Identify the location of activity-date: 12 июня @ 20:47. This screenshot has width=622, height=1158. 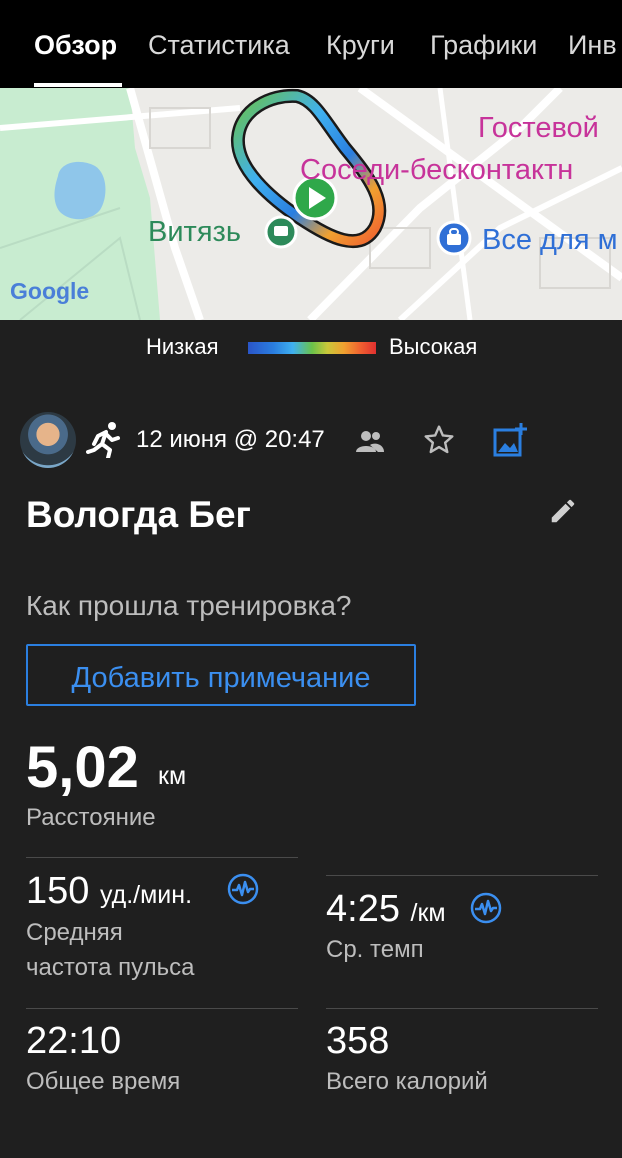
(230, 439).